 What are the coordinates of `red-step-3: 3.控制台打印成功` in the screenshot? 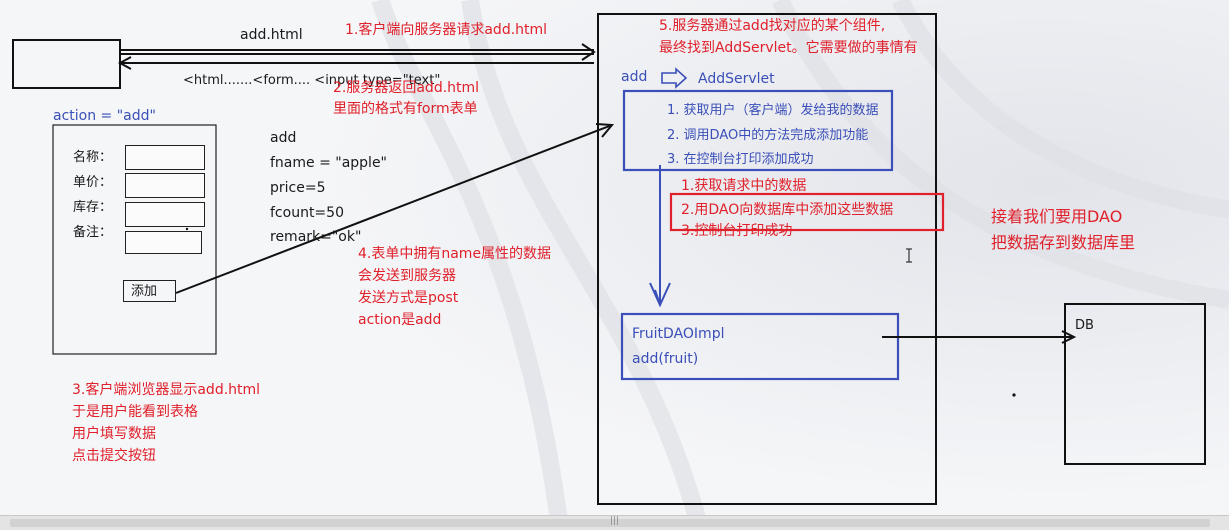 It's located at (737, 231).